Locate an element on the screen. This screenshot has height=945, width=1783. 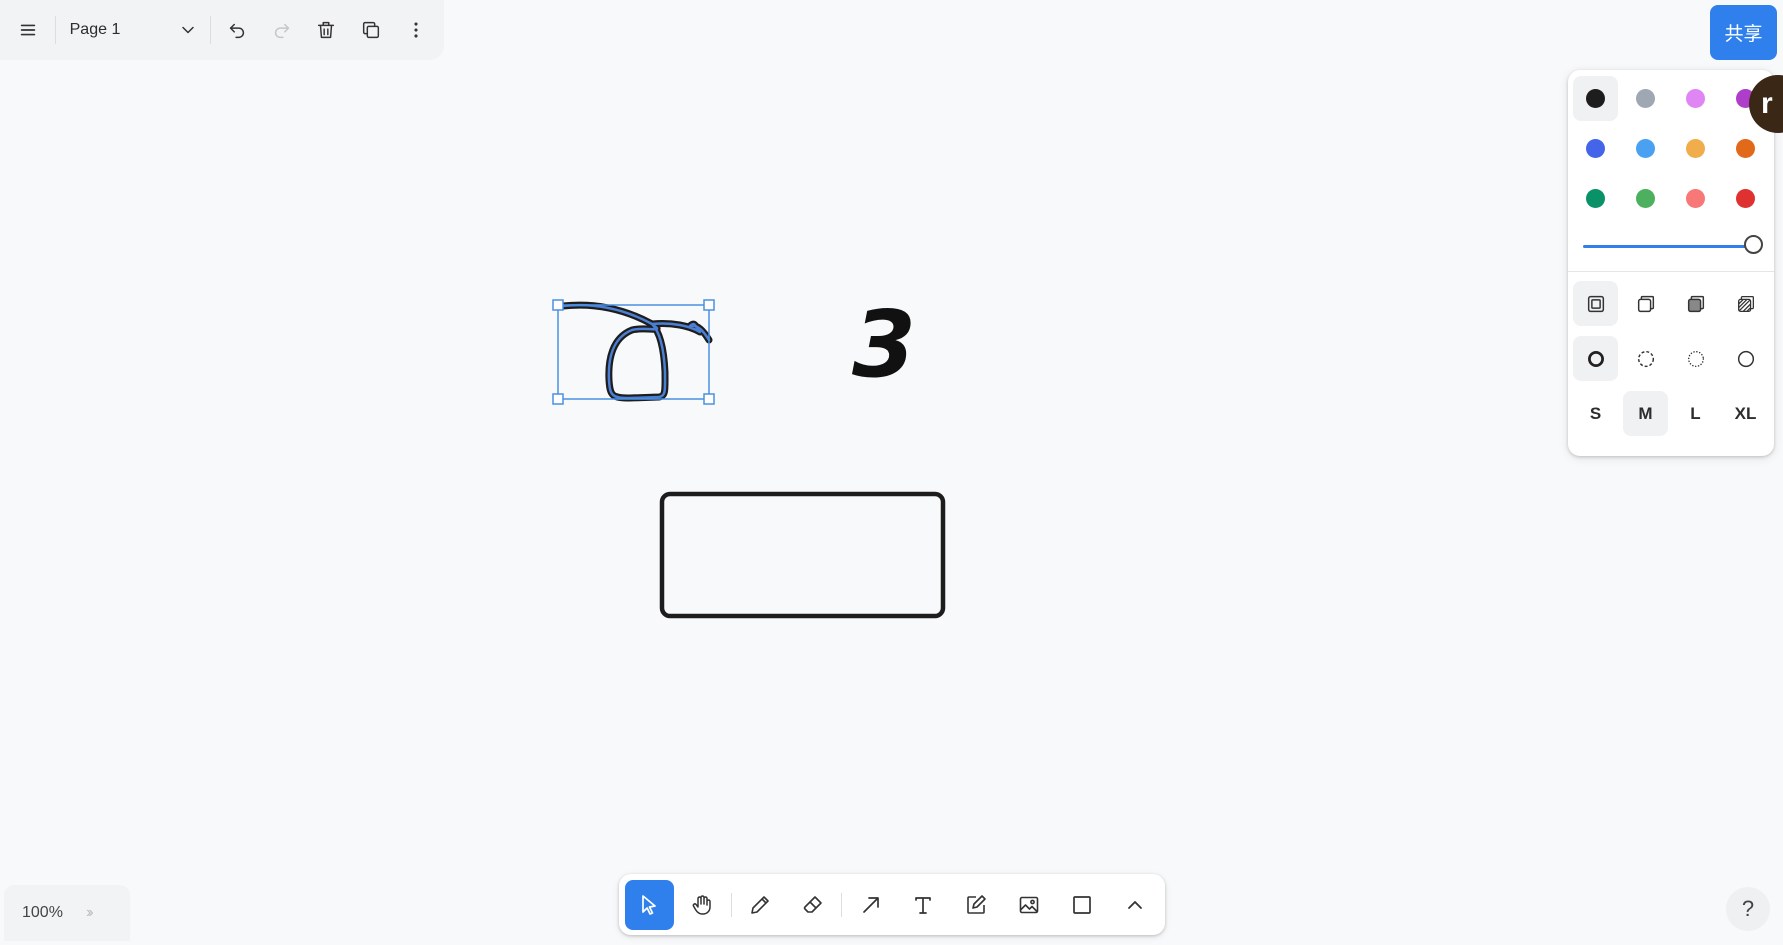
main-toolbar is located at coordinates (892, 904).